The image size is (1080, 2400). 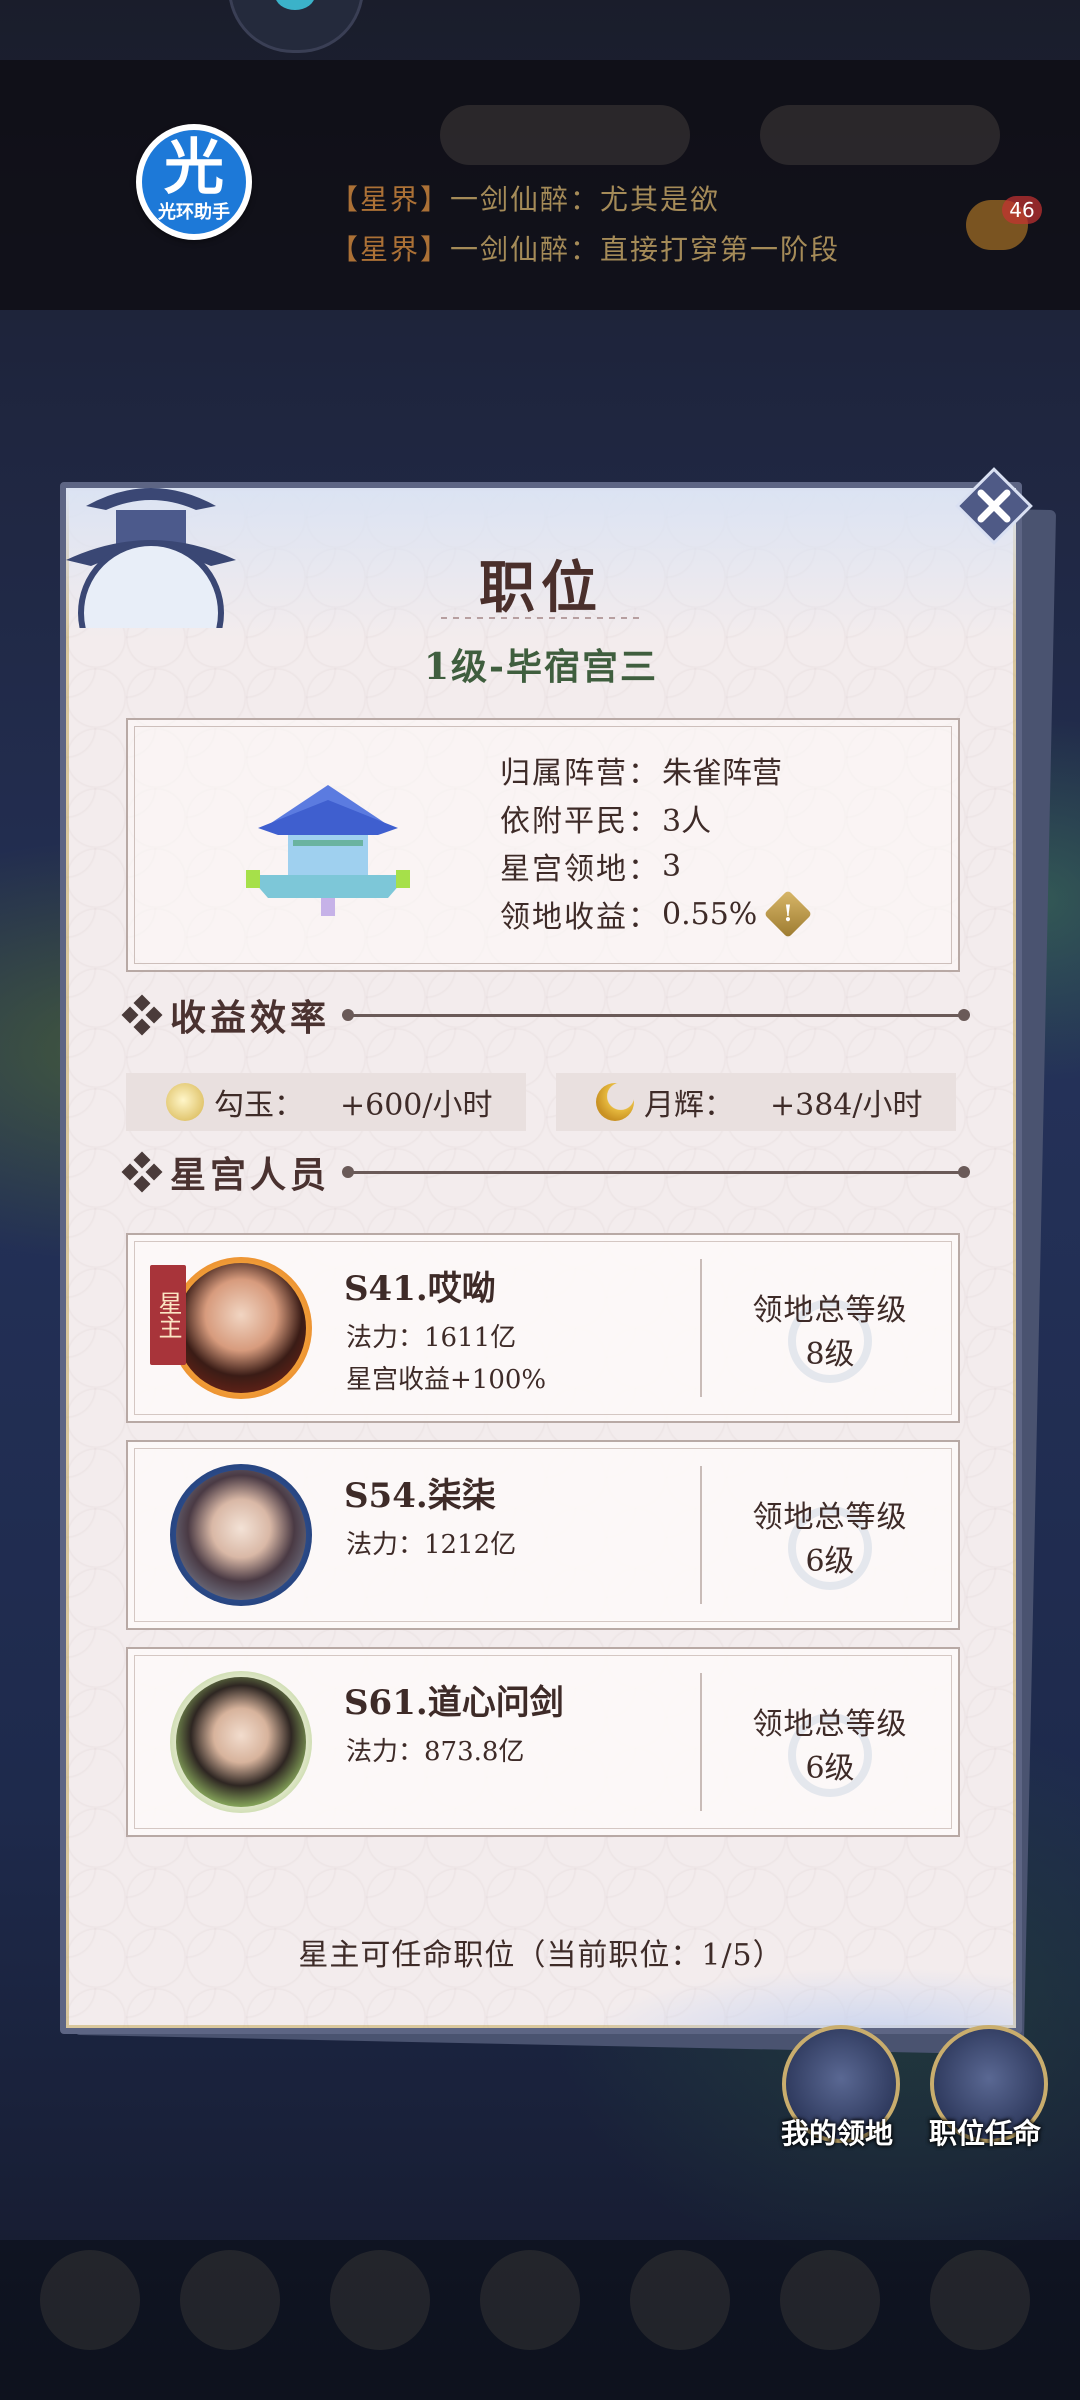 What do you see at coordinates (446, 1380) in the screenshot?
I see `member-bonus: 星宫收益+100%` at bounding box center [446, 1380].